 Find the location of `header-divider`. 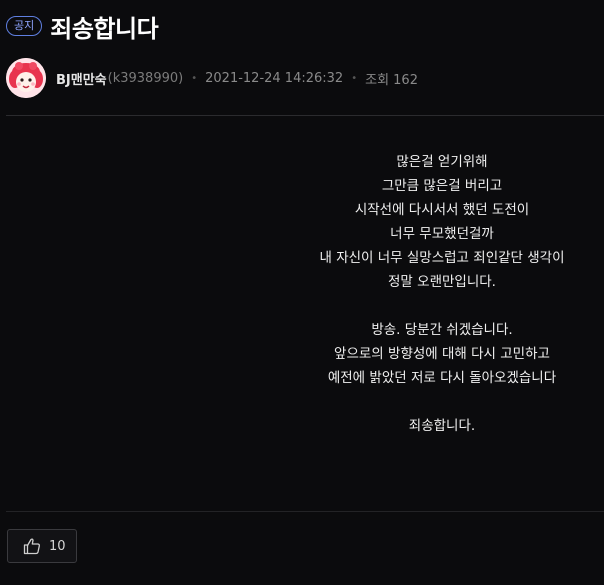

header-divider is located at coordinates (305, 115).